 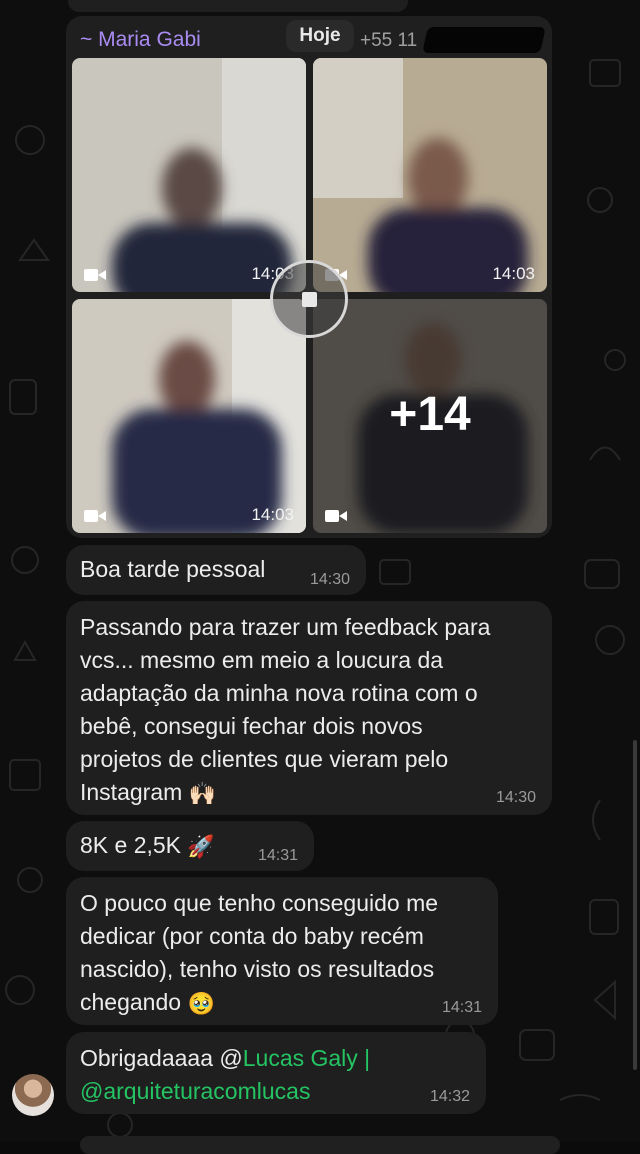 I want to click on message-bubble: 8K e 2,5K 🚀 14:31, so click(x=190, y=846).